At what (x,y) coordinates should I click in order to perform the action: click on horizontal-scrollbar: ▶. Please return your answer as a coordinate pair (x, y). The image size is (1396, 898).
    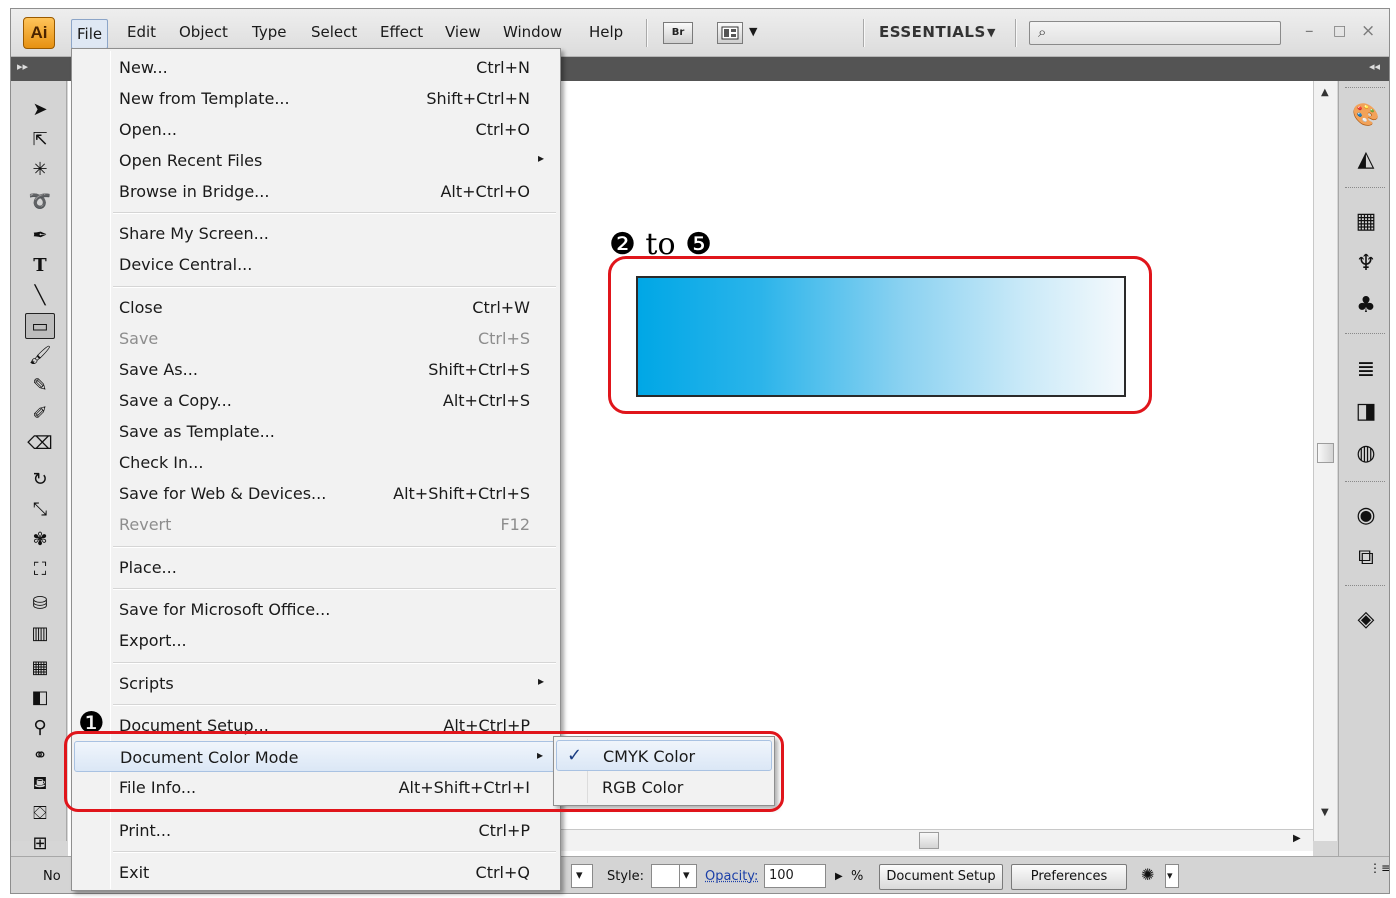
    Looking at the image, I should click on (936, 840).